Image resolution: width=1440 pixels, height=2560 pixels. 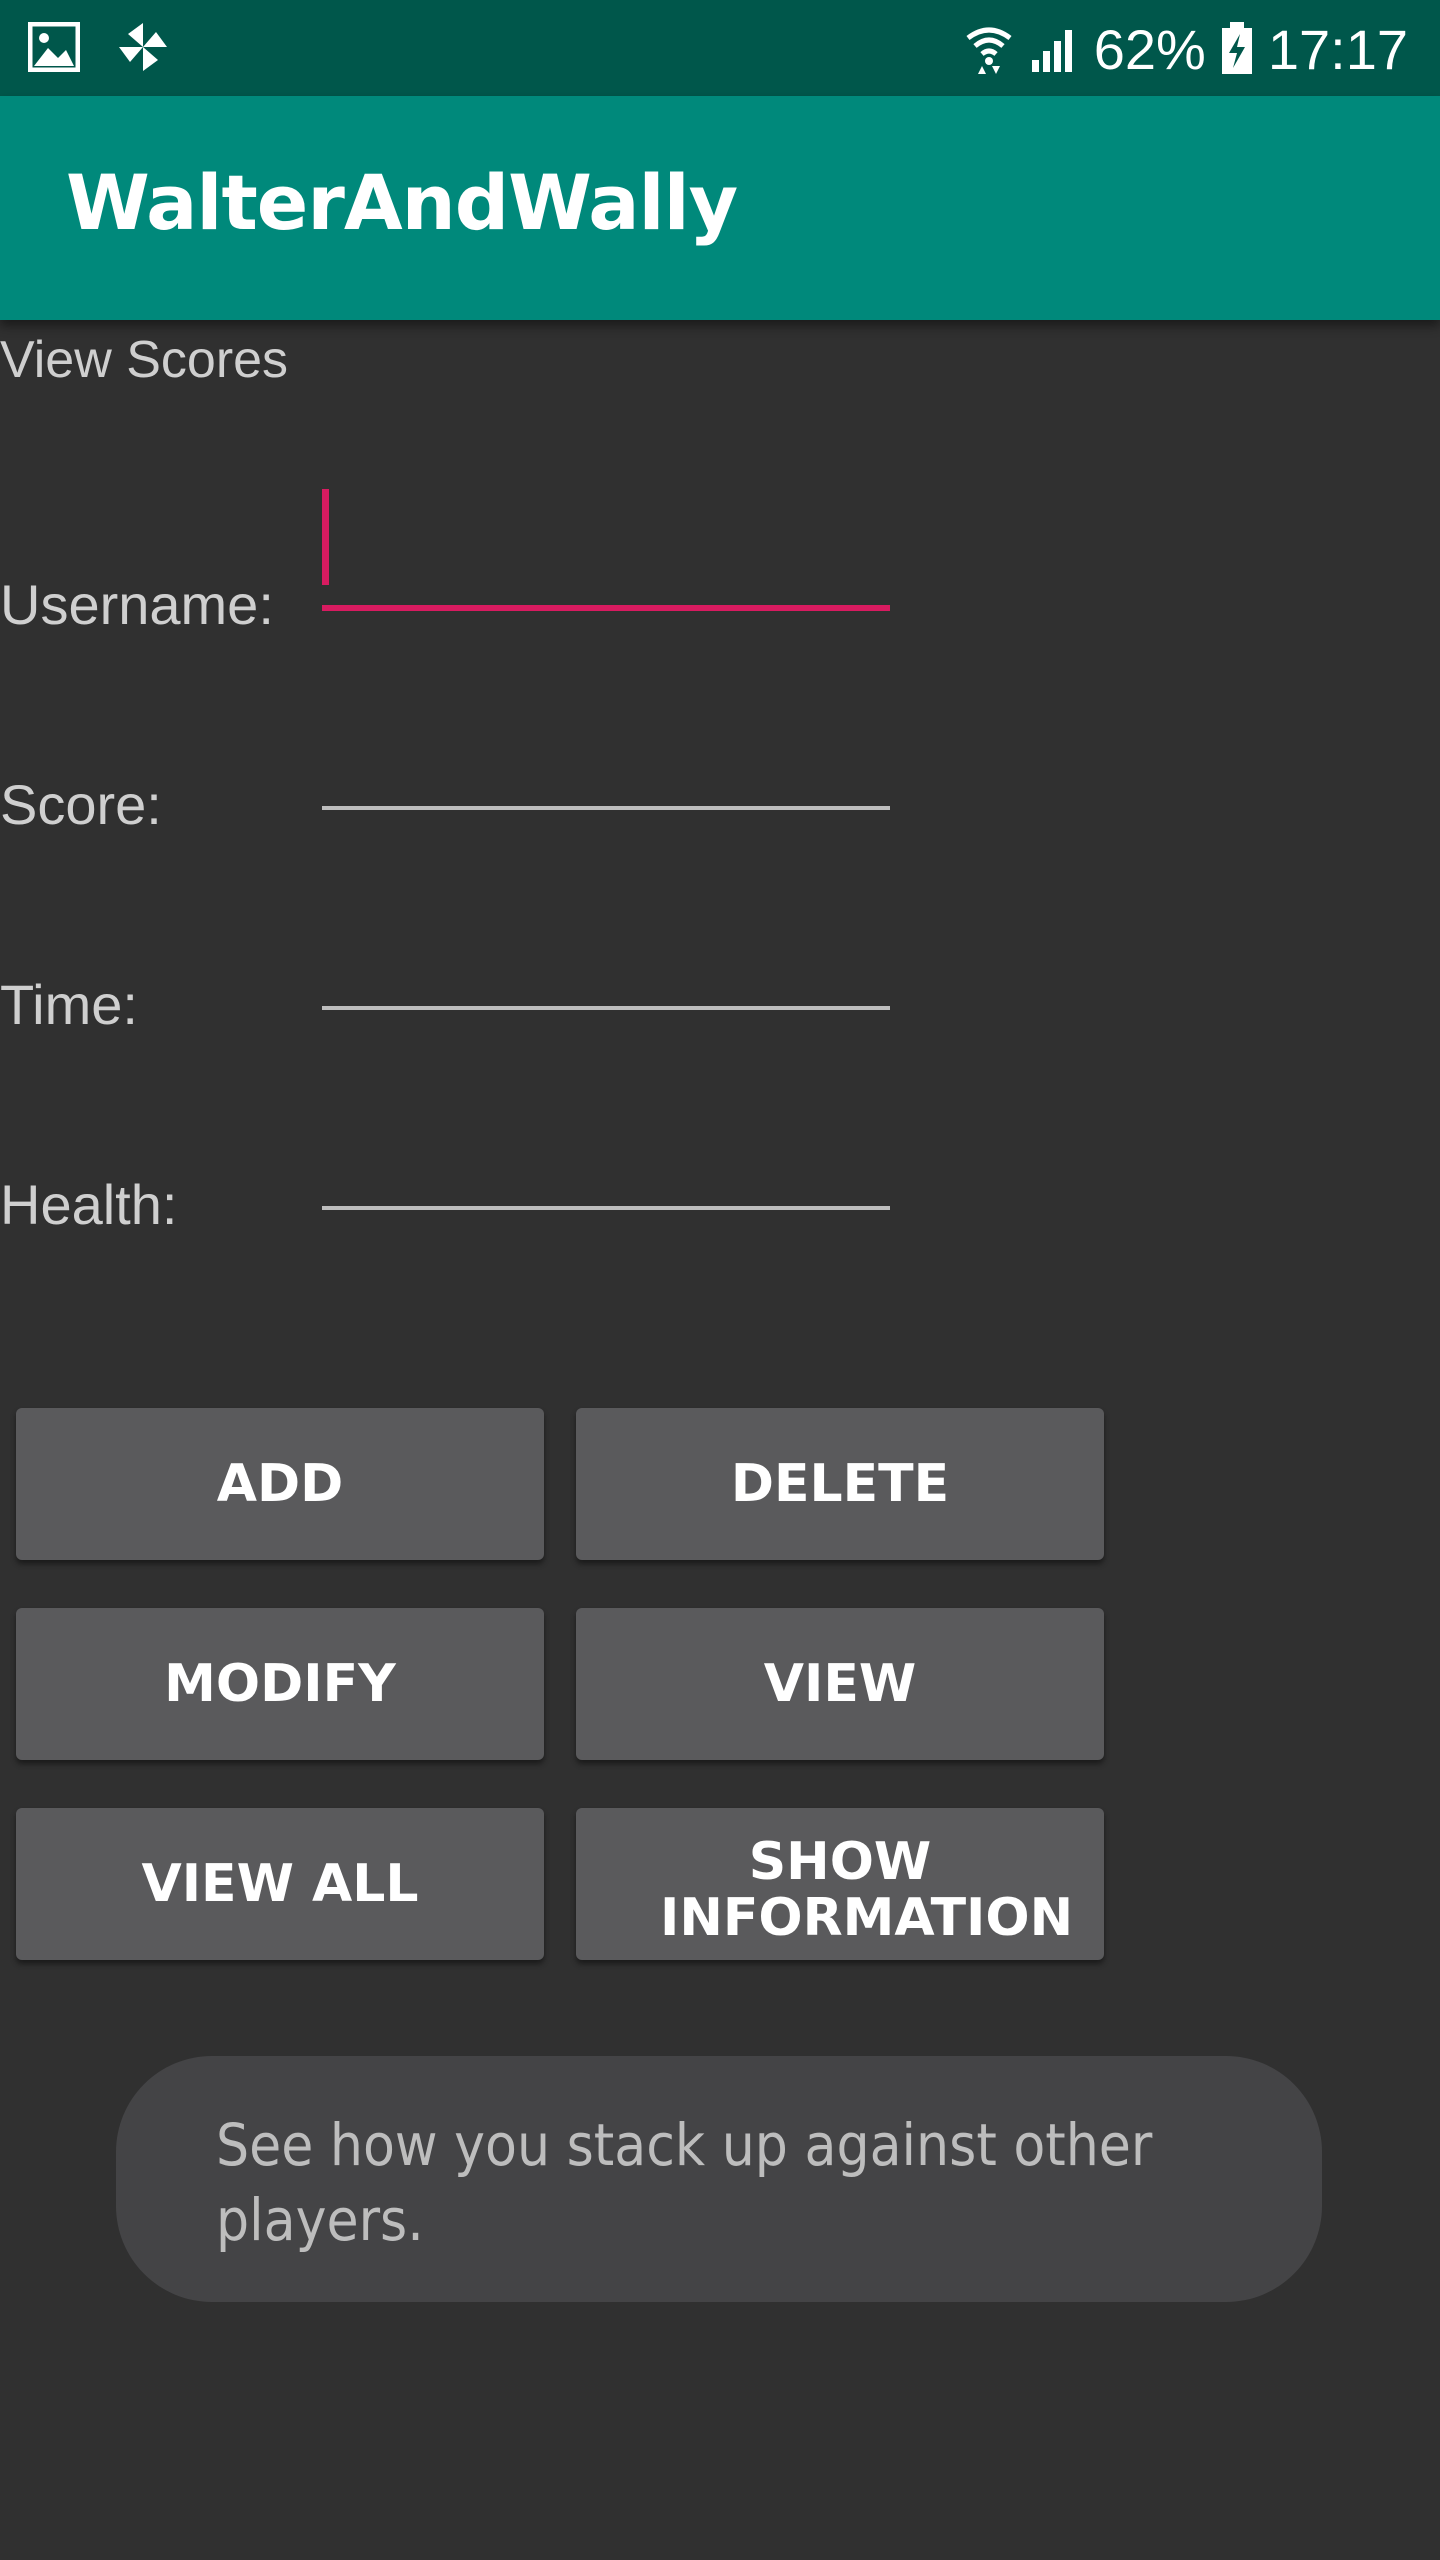 What do you see at coordinates (1236, 48) in the screenshot?
I see `battery-charging-icon` at bounding box center [1236, 48].